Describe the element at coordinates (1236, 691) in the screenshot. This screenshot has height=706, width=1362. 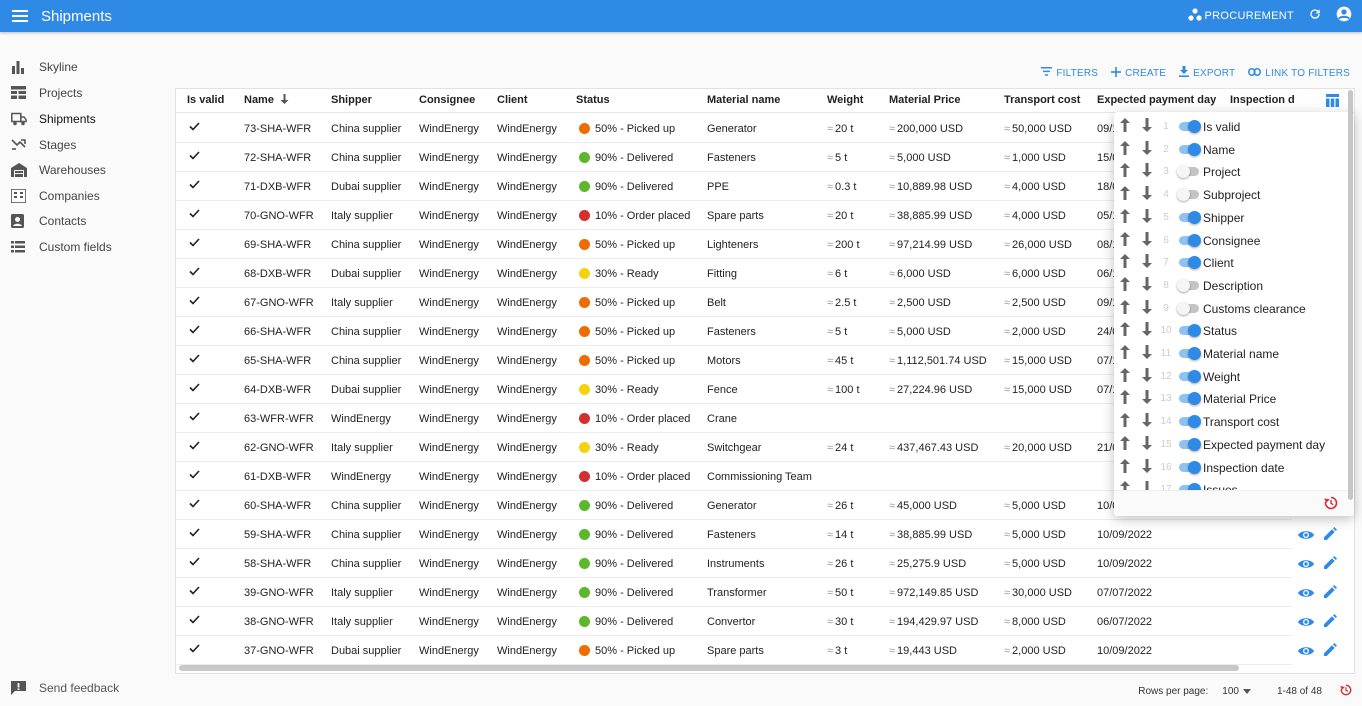
I see `rows-per-page-select: 100` at that location.